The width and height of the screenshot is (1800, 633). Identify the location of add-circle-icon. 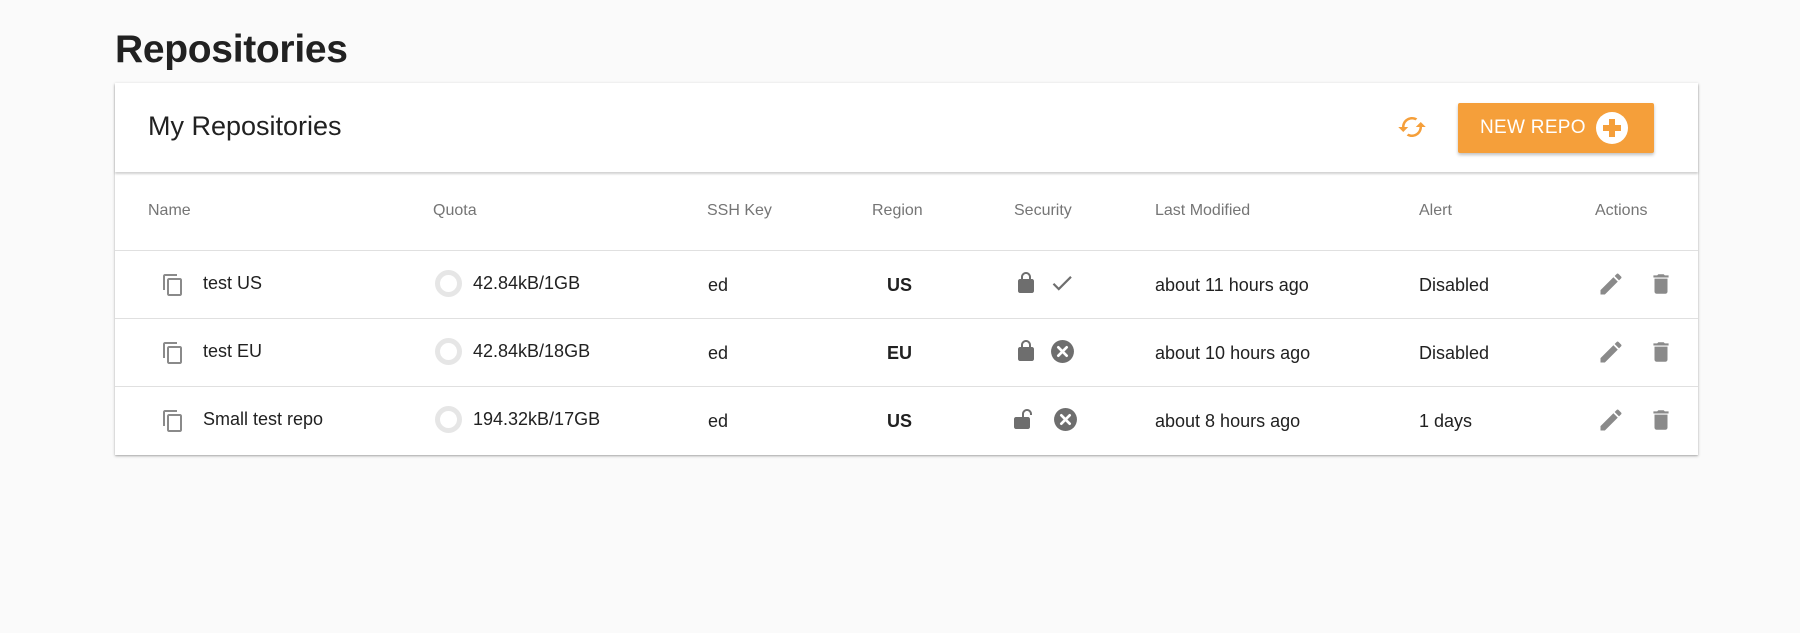
(1612, 128).